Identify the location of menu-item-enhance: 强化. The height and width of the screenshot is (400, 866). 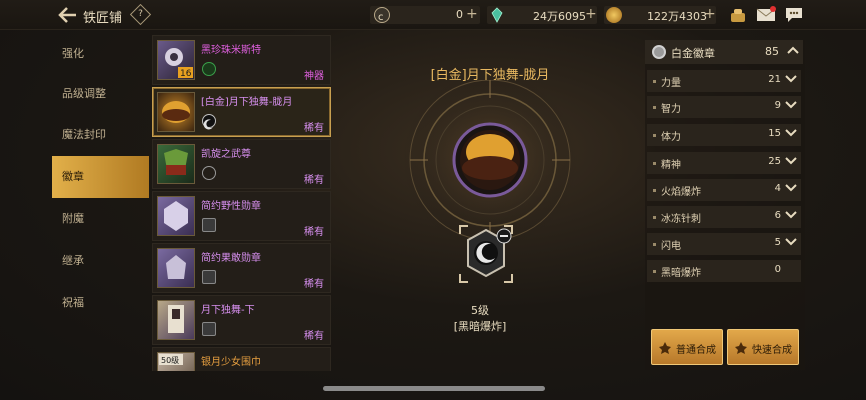
(100, 54).